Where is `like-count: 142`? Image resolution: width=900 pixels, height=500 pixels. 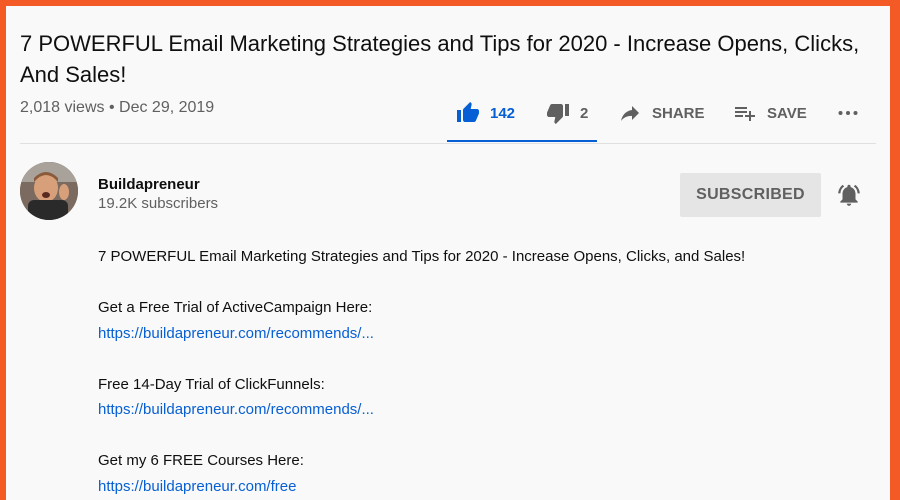 like-count: 142 is located at coordinates (503, 113).